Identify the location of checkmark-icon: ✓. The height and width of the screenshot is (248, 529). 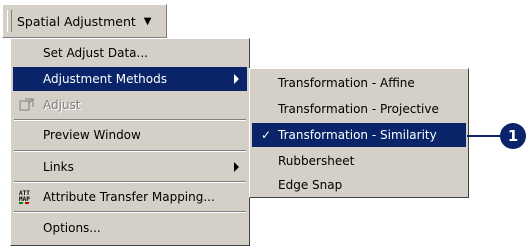
(266, 135).